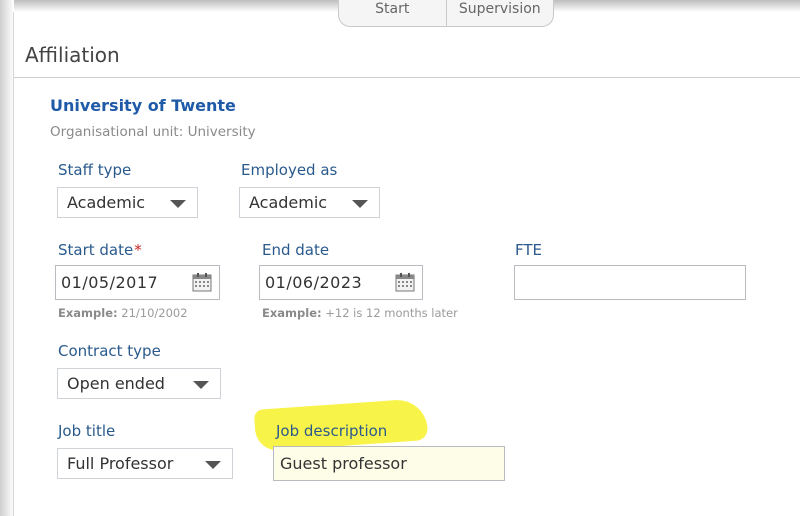 The width and height of the screenshot is (800, 516). I want to click on job-title-select: Full Professor, so click(145, 463).